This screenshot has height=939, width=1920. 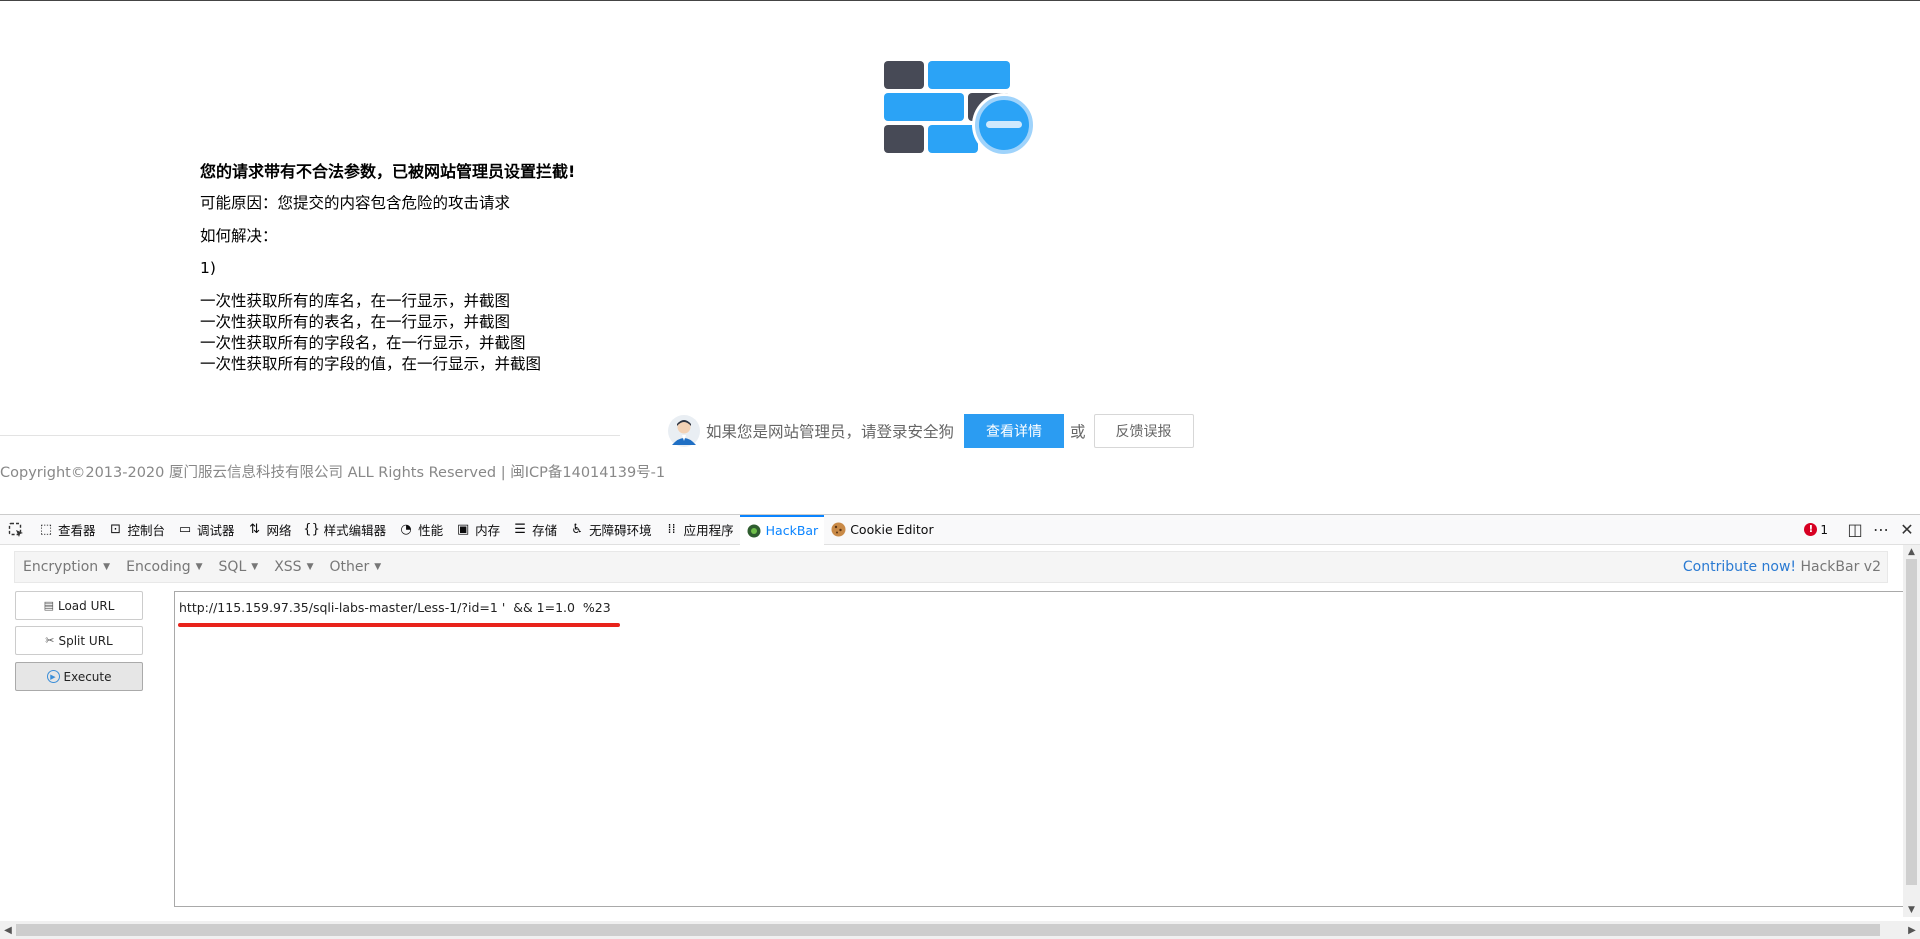 What do you see at coordinates (881, 530) in the screenshot?
I see `tab-cookie-editor: Cookie Editor` at bounding box center [881, 530].